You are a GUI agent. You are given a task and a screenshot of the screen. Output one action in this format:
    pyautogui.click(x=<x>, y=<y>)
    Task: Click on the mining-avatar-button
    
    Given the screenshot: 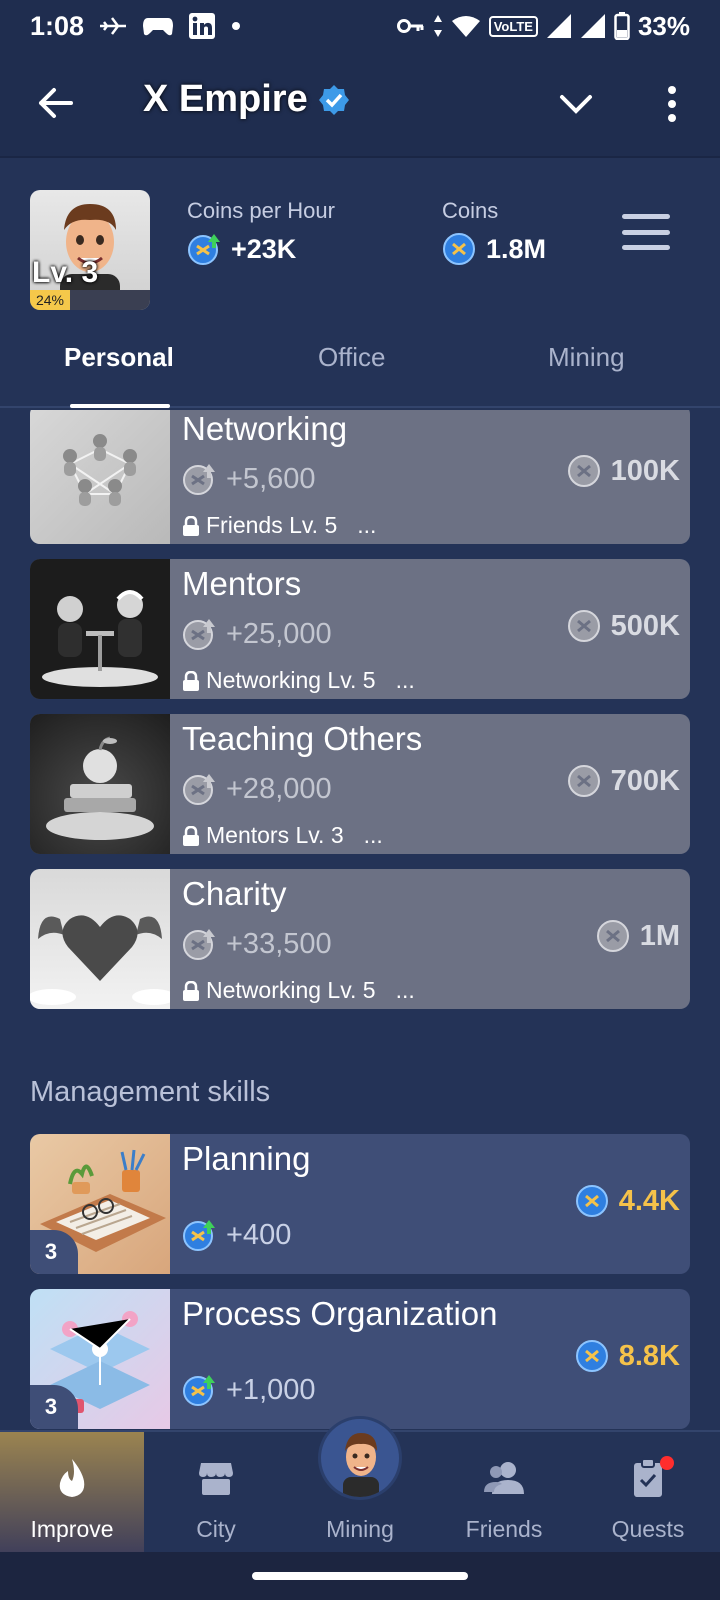 What is the action you would take?
    pyautogui.click(x=360, y=1458)
    